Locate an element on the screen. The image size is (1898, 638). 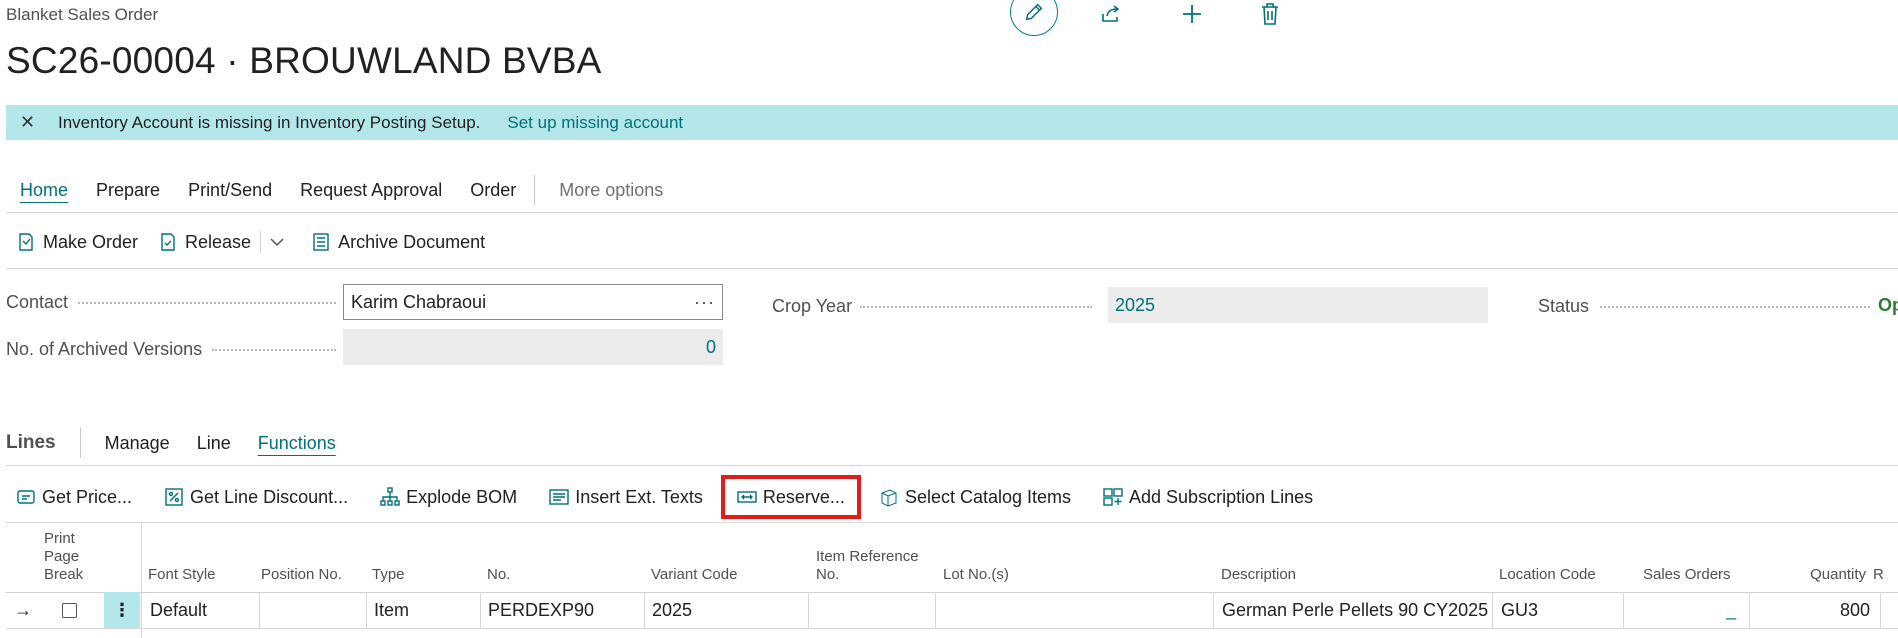
tab-home: Home is located at coordinates (44, 190).